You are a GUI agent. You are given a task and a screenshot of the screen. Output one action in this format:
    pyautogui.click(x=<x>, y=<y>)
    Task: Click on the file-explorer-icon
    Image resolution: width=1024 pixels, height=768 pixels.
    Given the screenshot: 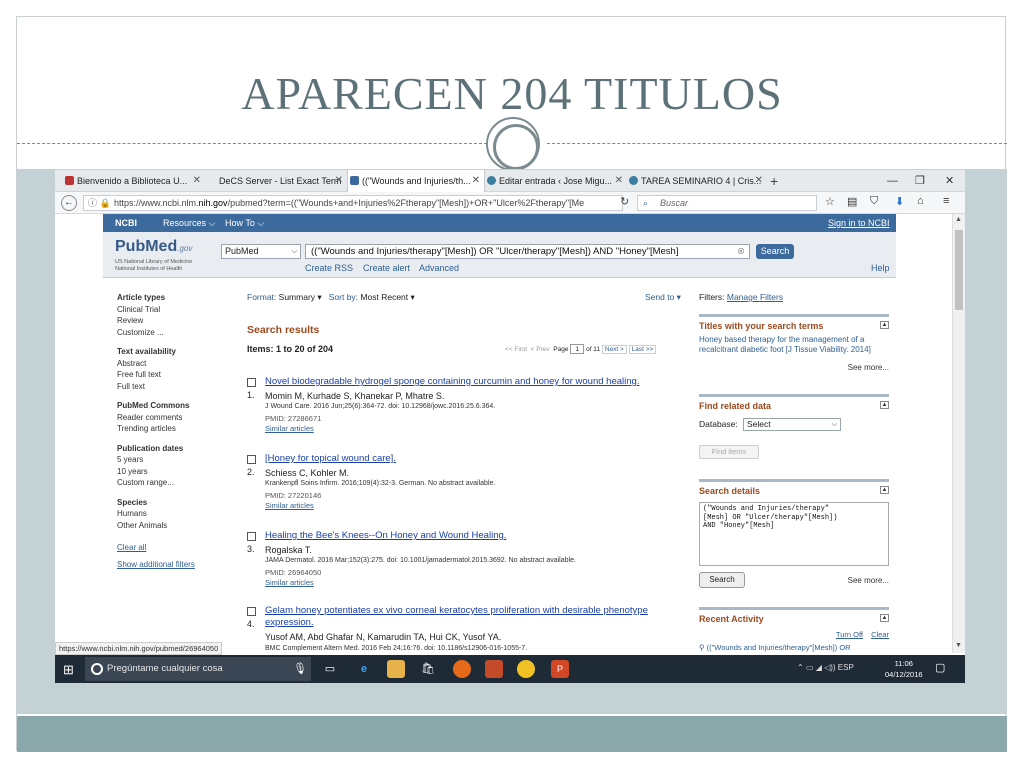 What is the action you would take?
    pyautogui.click(x=396, y=669)
    